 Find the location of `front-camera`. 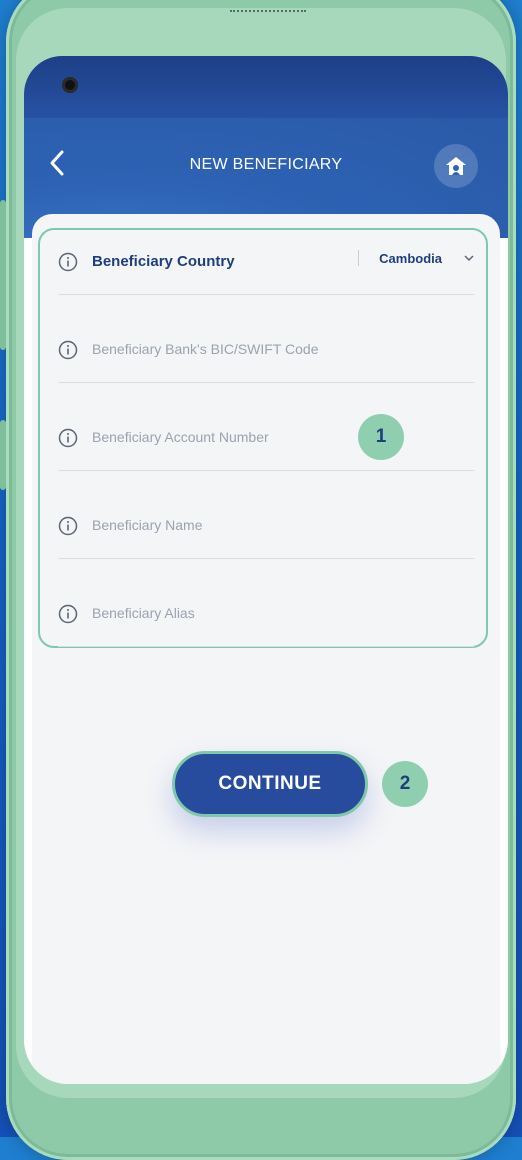

front-camera is located at coordinates (70, 85).